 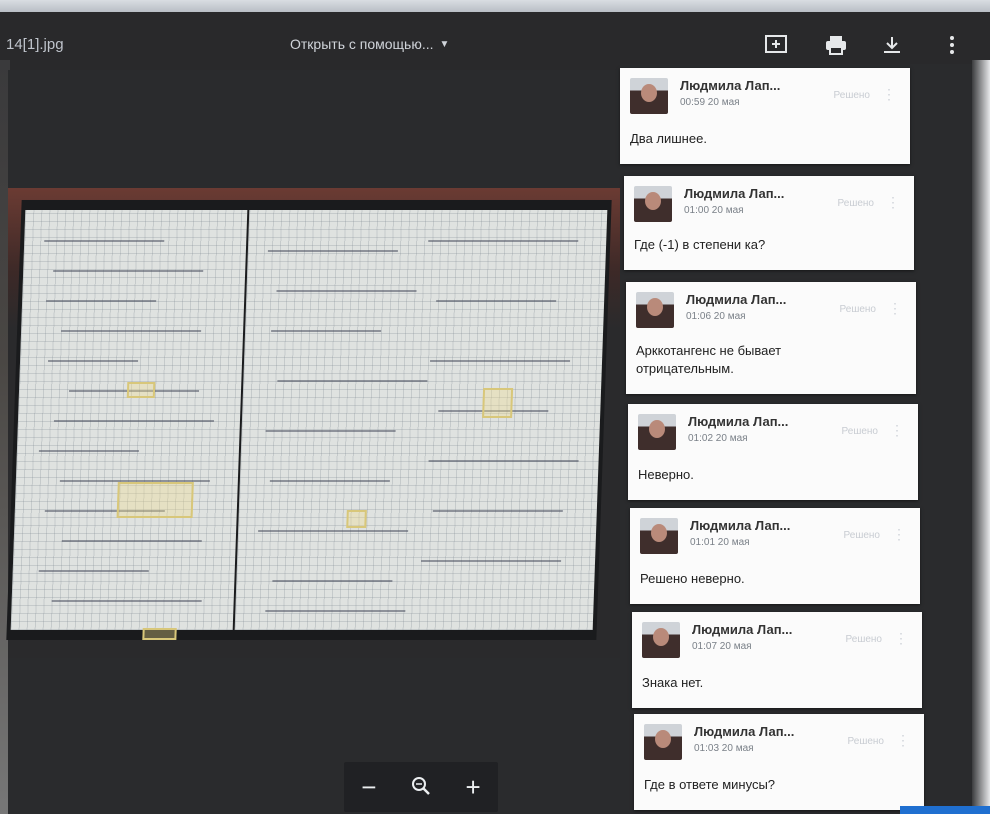 What do you see at coordinates (495, 6) in the screenshot?
I see `screen-glare` at bounding box center [495, 6].